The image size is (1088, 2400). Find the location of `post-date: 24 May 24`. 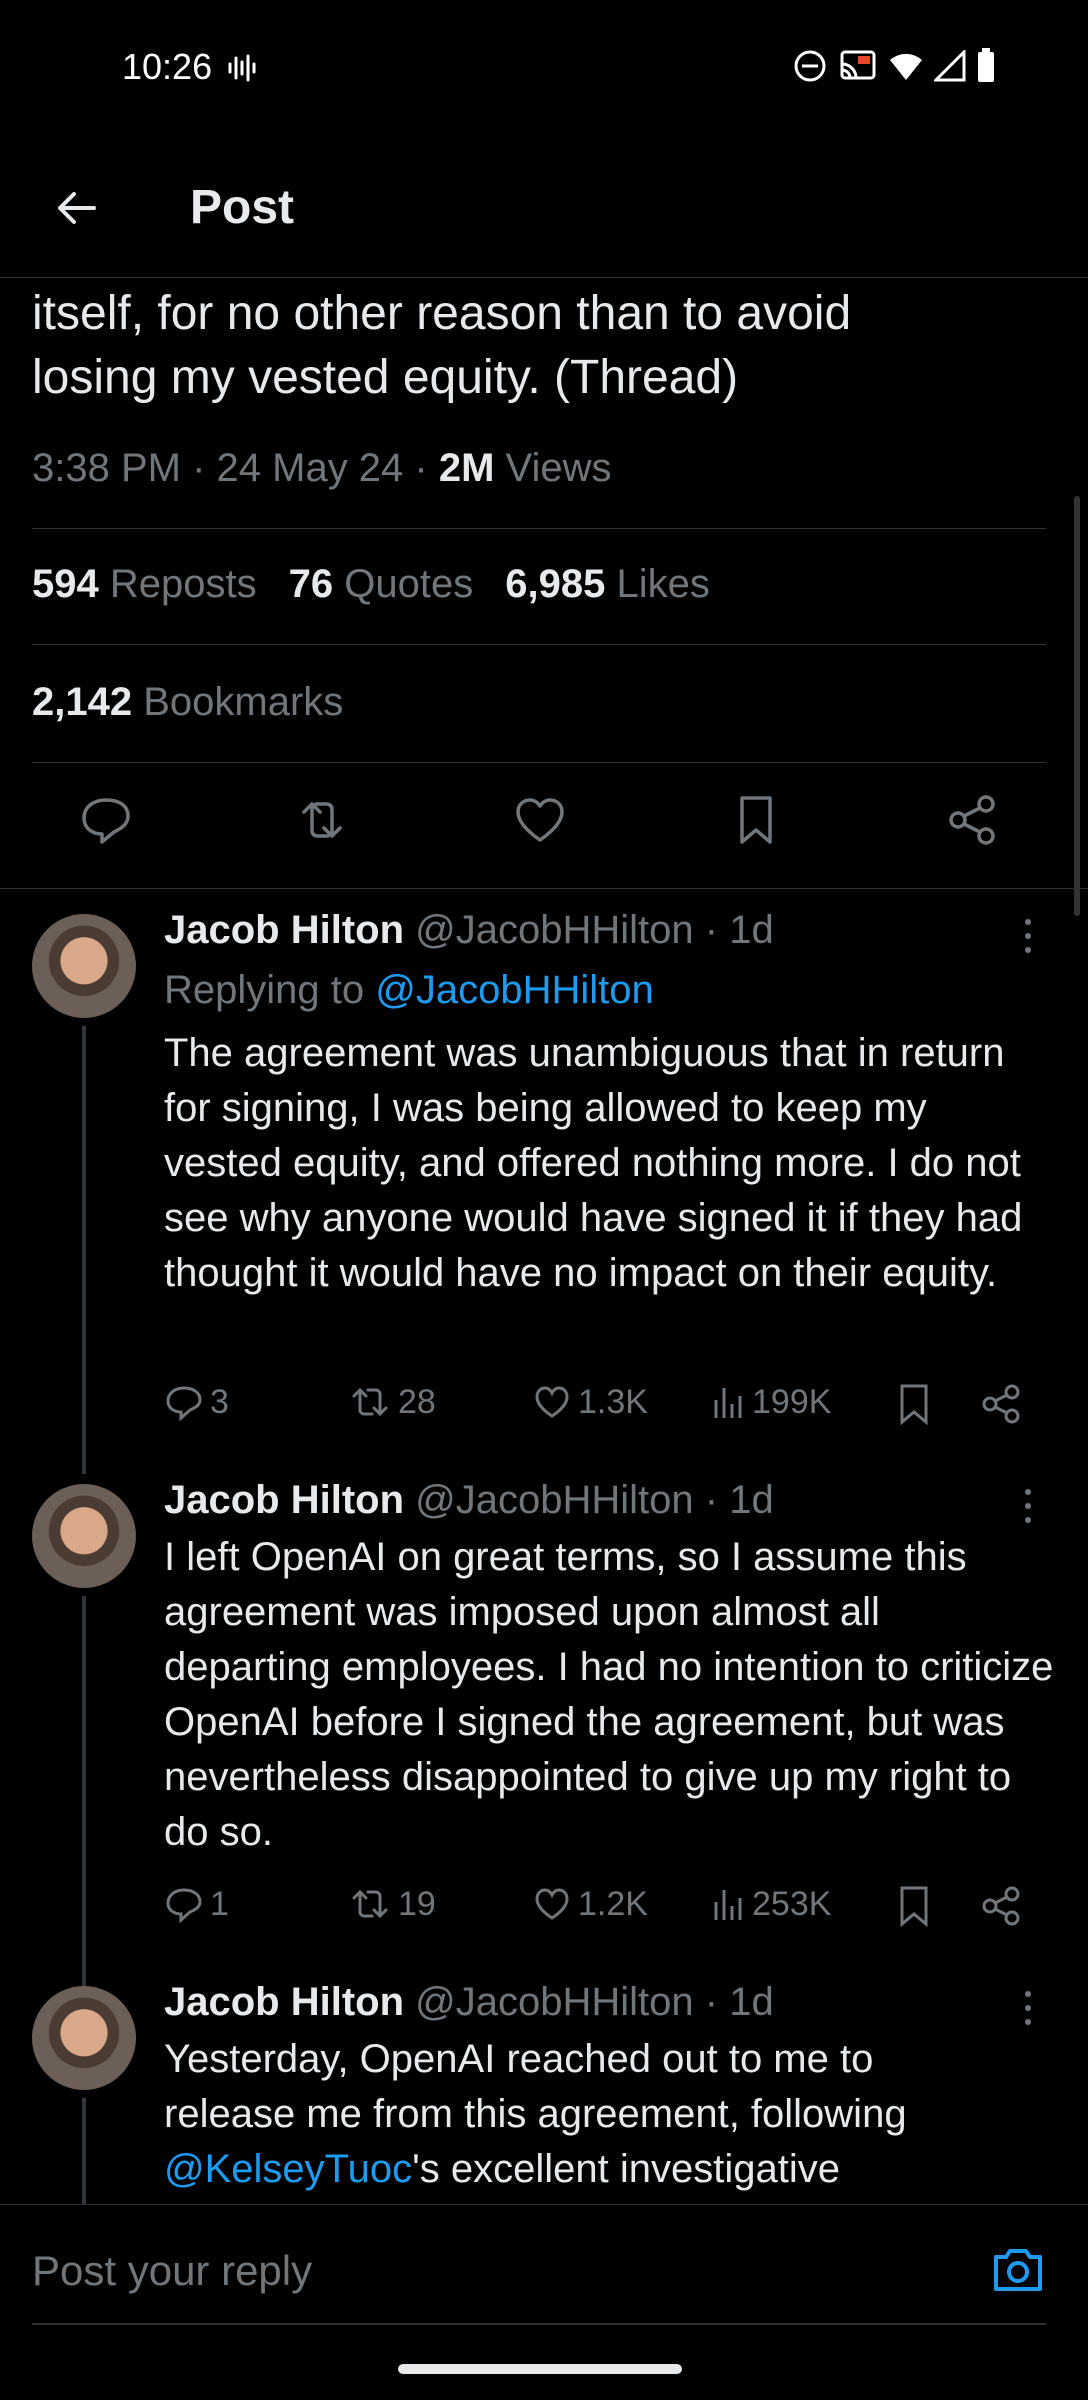

post-date: 24 May 24 is located at coordinates (310, 468).